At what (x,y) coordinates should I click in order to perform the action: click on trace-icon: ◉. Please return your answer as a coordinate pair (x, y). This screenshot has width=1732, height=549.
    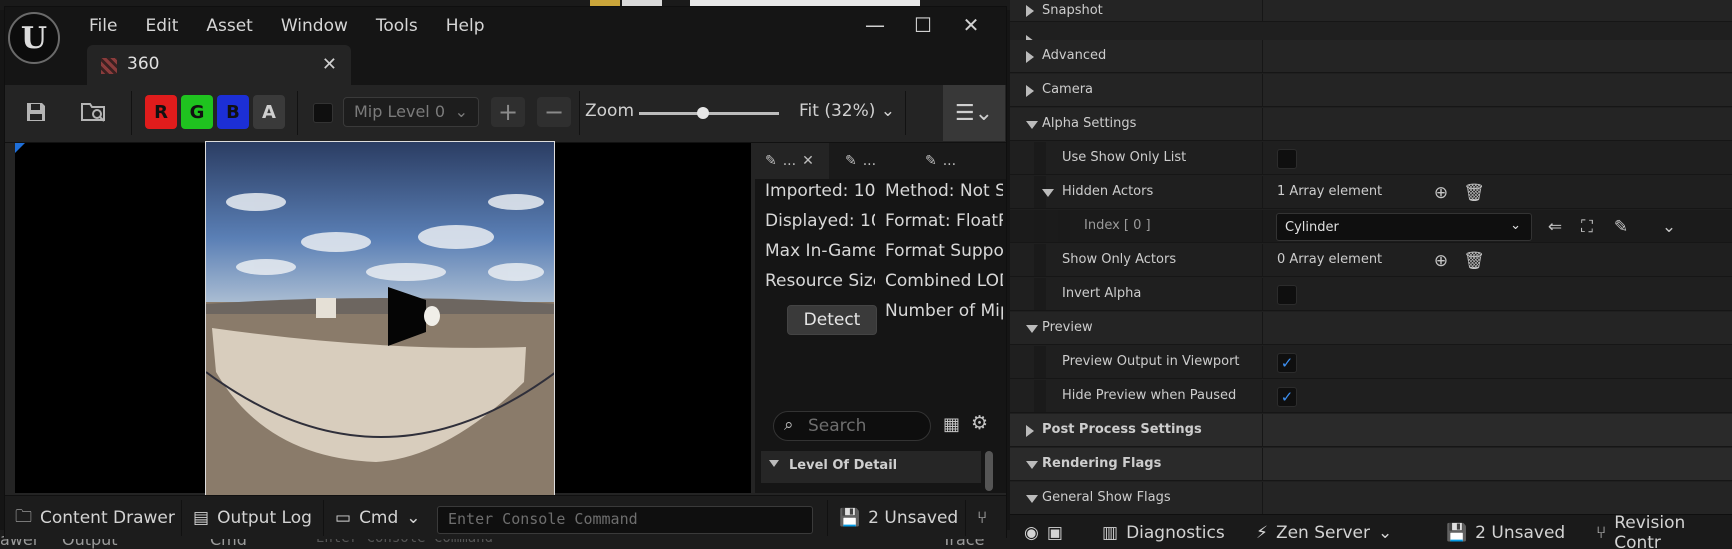
    Looking at the image, I should click on (1031, 532).